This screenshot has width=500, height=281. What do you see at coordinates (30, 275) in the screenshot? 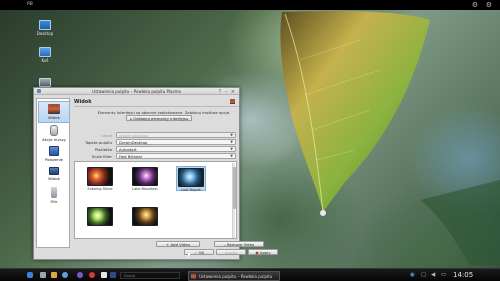
I see `app-launcher-icon` at bounding box center [30, 275].